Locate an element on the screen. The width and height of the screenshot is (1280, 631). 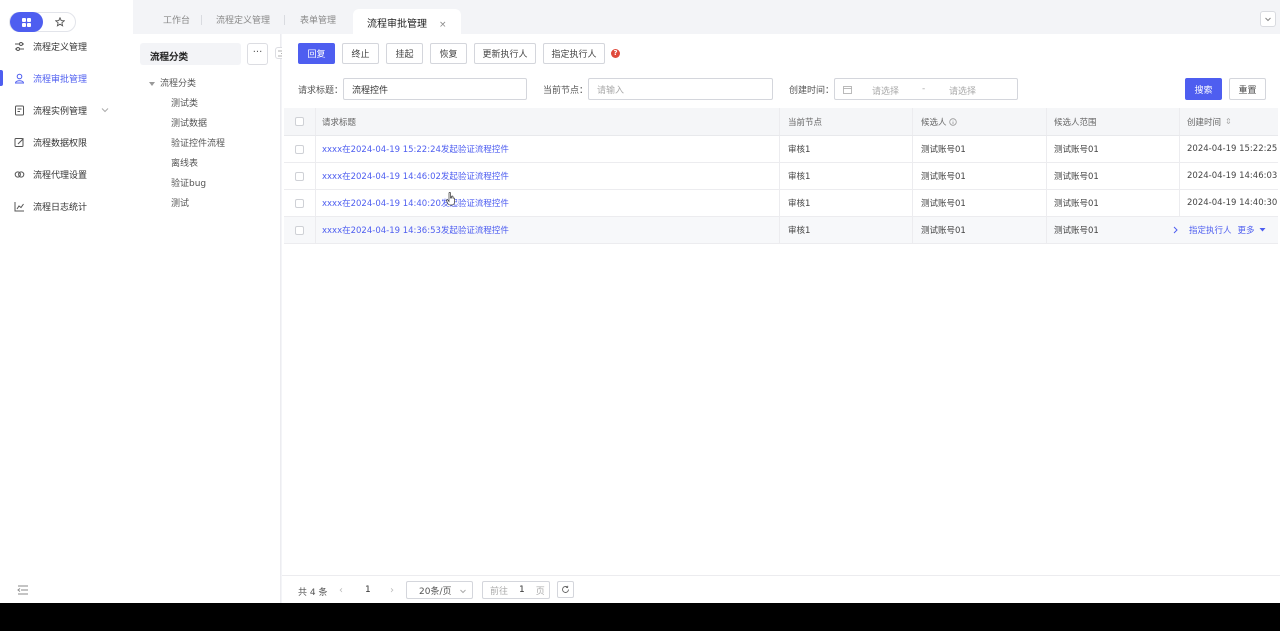
sort-icon: ⇕ is located at coordinates (1228, 121).